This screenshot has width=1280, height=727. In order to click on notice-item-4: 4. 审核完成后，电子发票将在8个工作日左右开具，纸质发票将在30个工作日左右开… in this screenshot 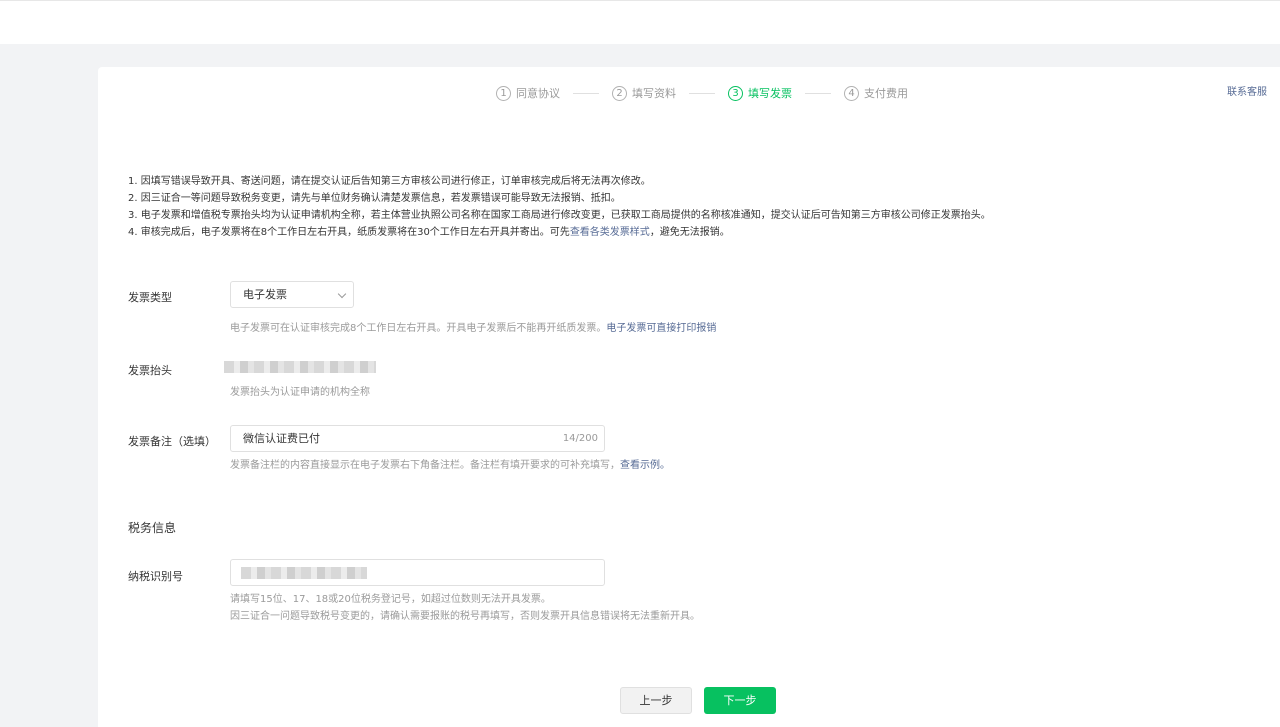, I will do `click(559, 232)`.